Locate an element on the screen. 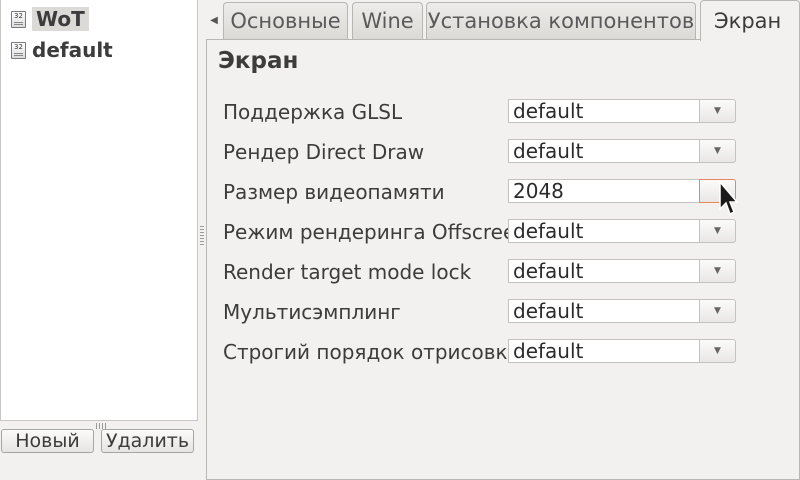 The image size is (800, 480). combo-value: 2048 is located at coordinates (603, 191).